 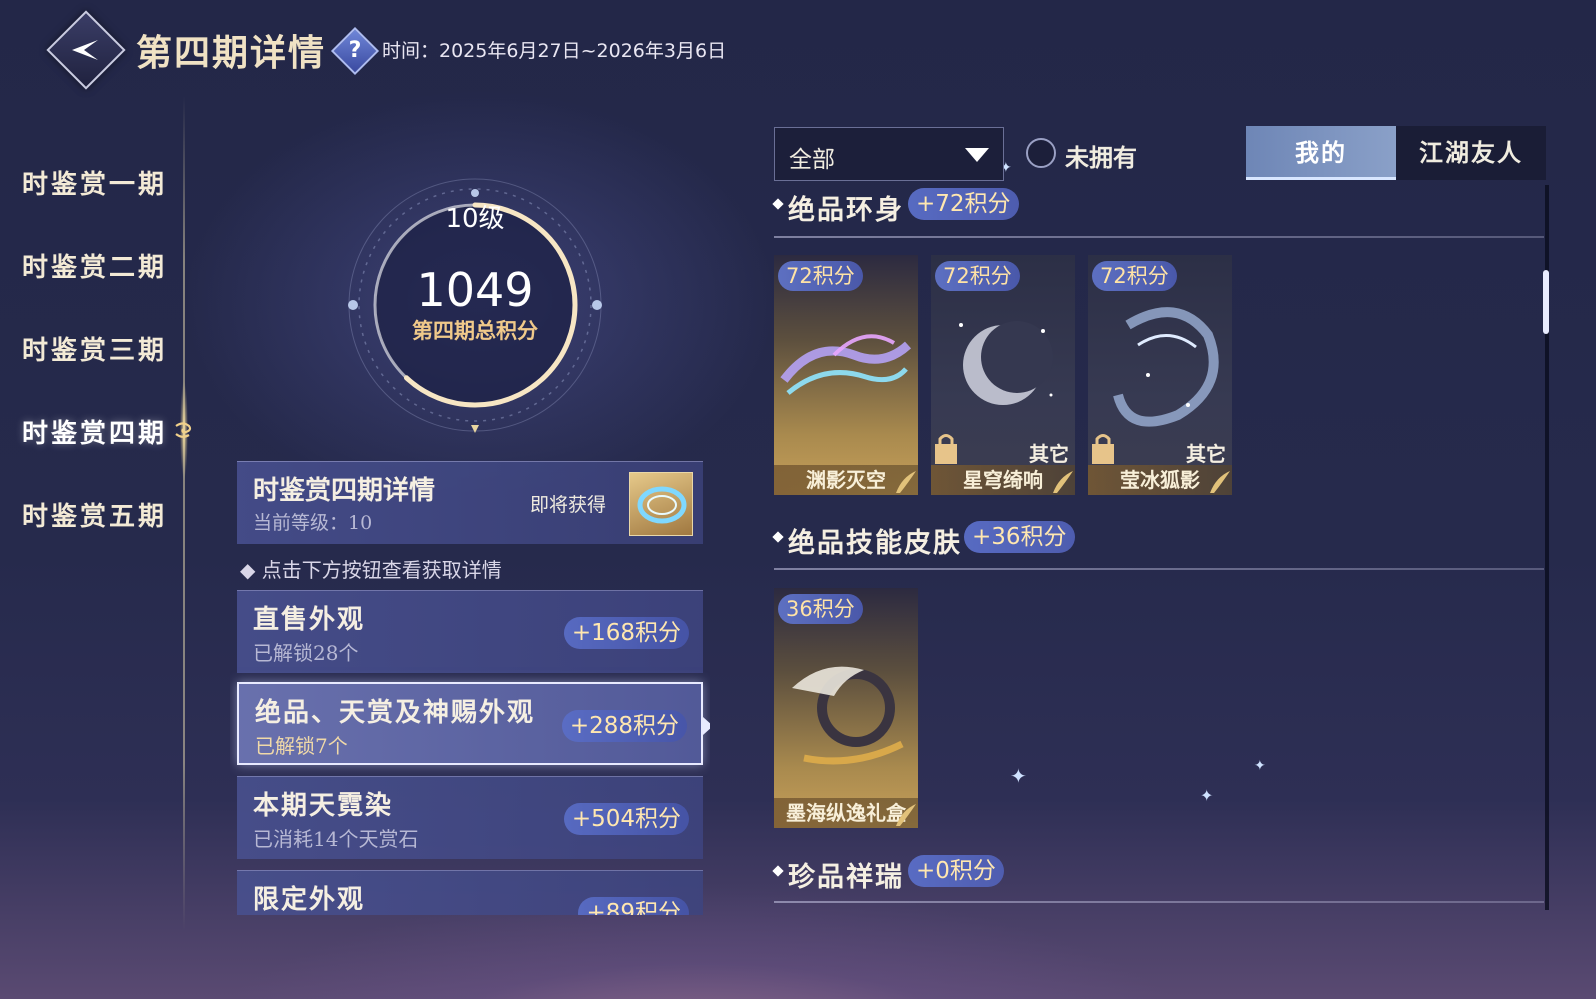 I want to click on hint-label: 点击下方按钮查看获取详情, so click(x=381, y=570).